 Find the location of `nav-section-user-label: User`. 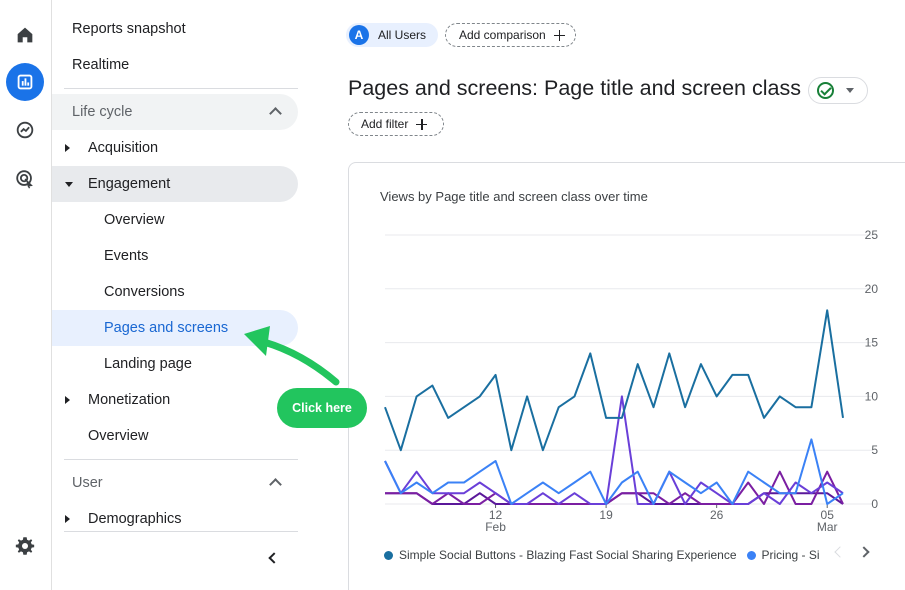

nav-section-user-label: User is located at coordinates (87, 483).